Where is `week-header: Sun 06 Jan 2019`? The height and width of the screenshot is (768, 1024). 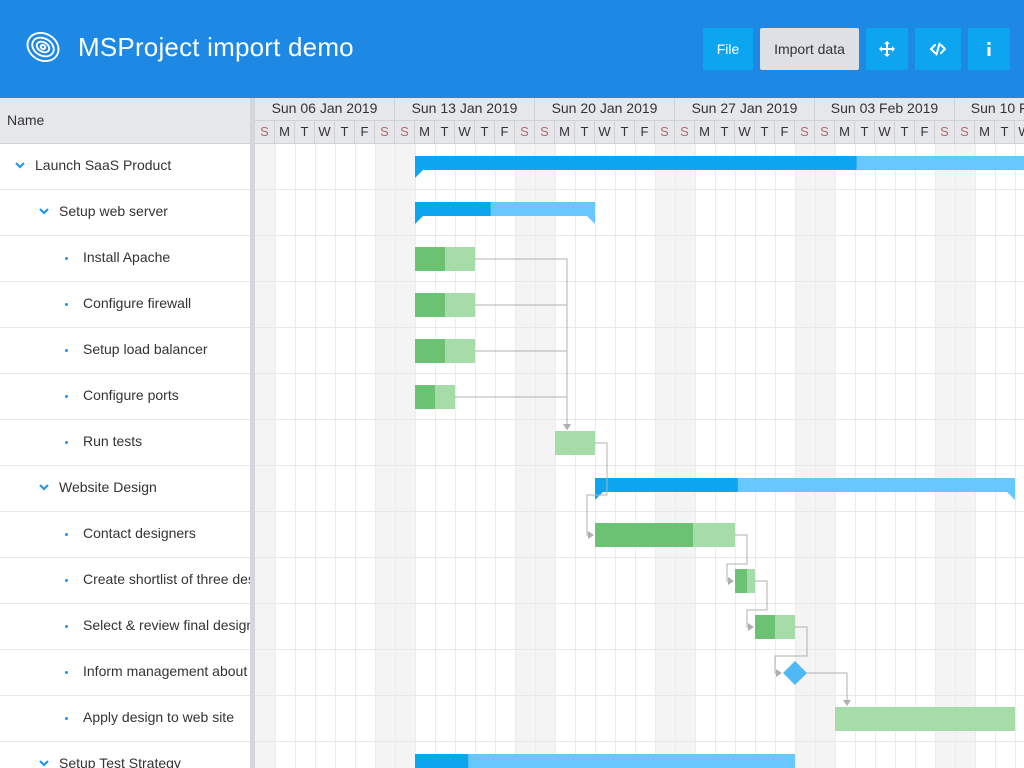
week-header: Sun 06 Jan 2019 is located at coordinates (325, 109).